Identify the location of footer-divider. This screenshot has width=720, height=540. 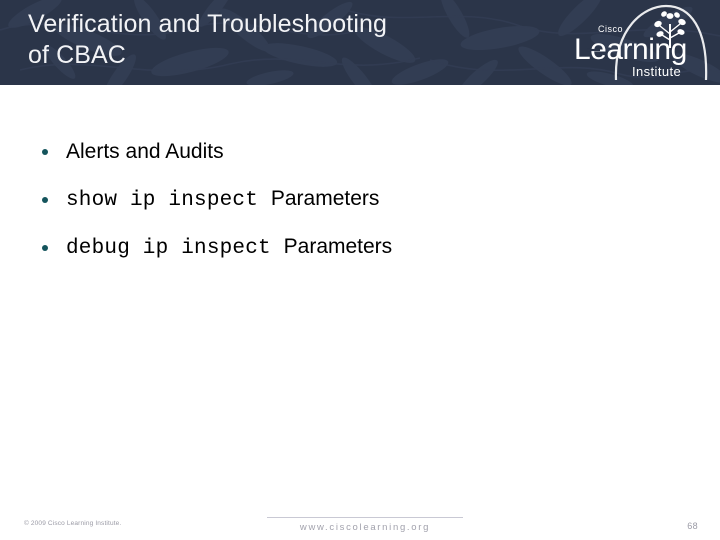
(365, 517).